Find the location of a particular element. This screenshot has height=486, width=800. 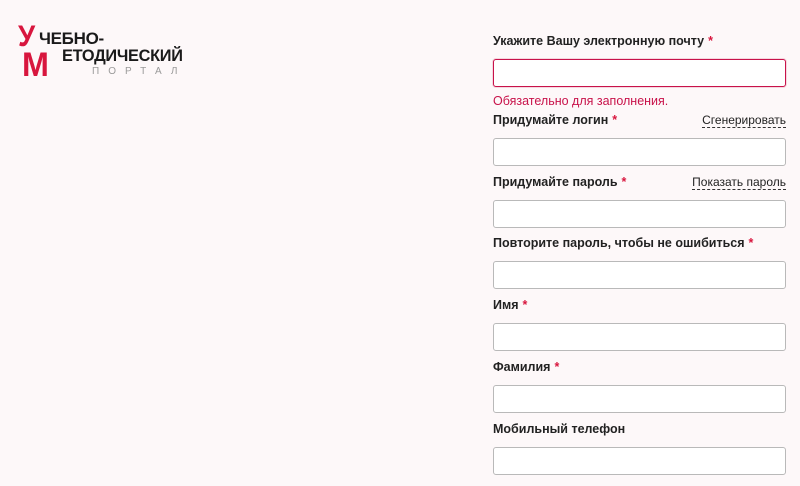

first-name-field-group: Имя * is located at coordinates (639, 324).